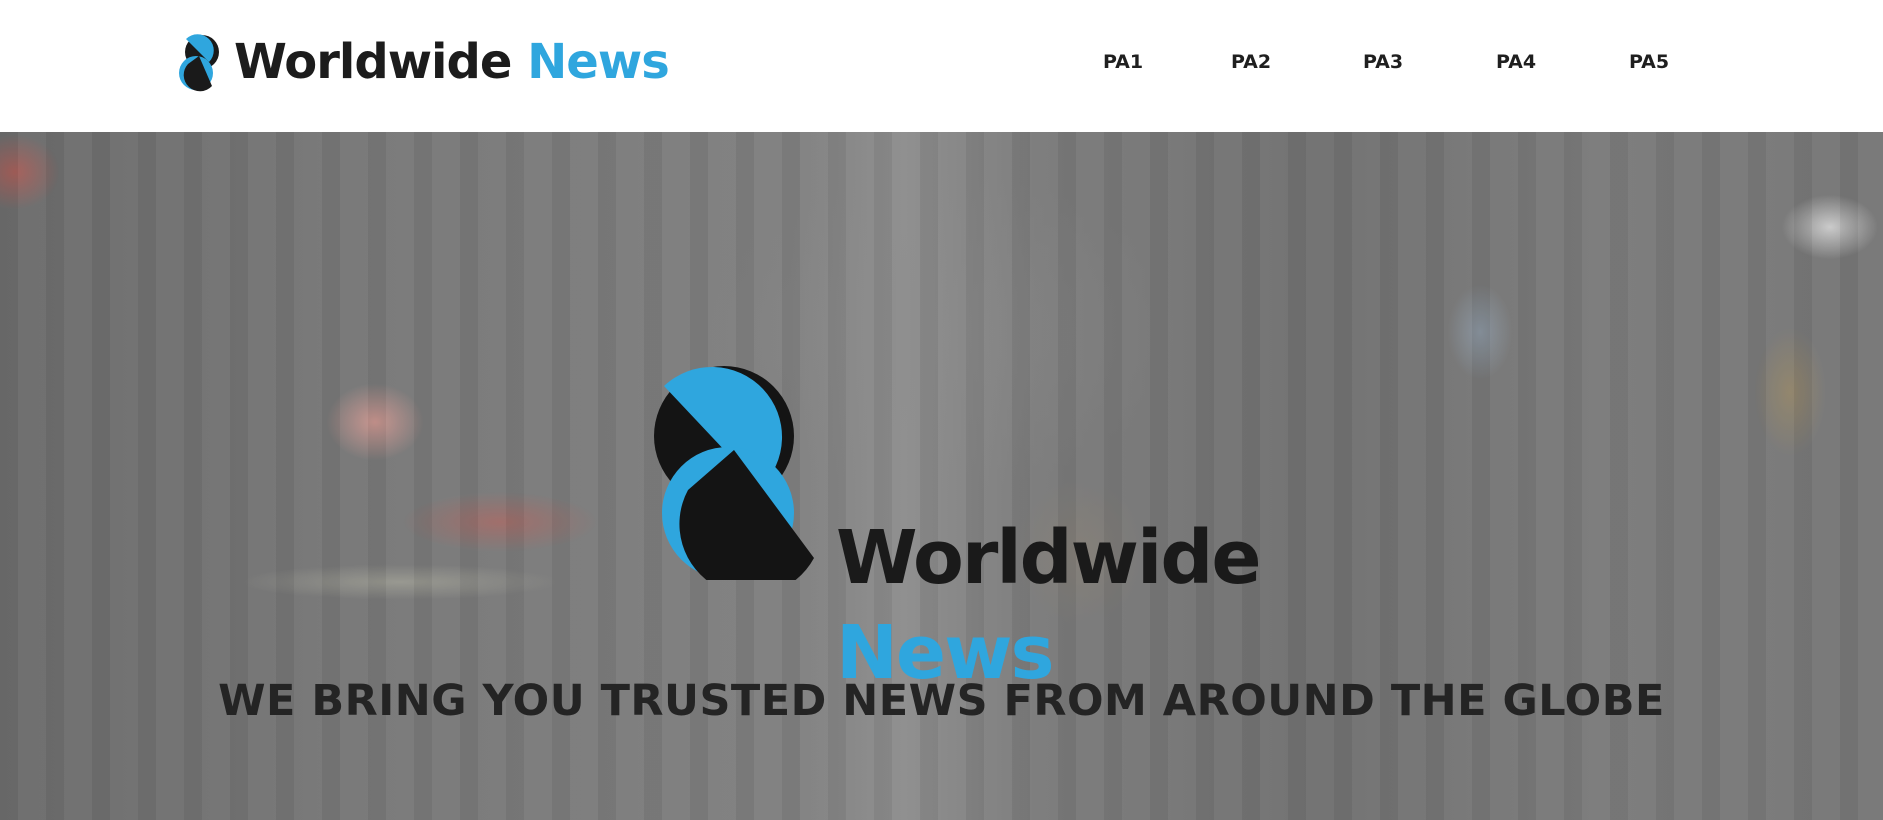 This screenshot has width=1883, height=820. What do you see at coordinates (1383, 62) in the screenshot?
I see `nav-item-pa3: PA3` at bounding box center [1383, 62].